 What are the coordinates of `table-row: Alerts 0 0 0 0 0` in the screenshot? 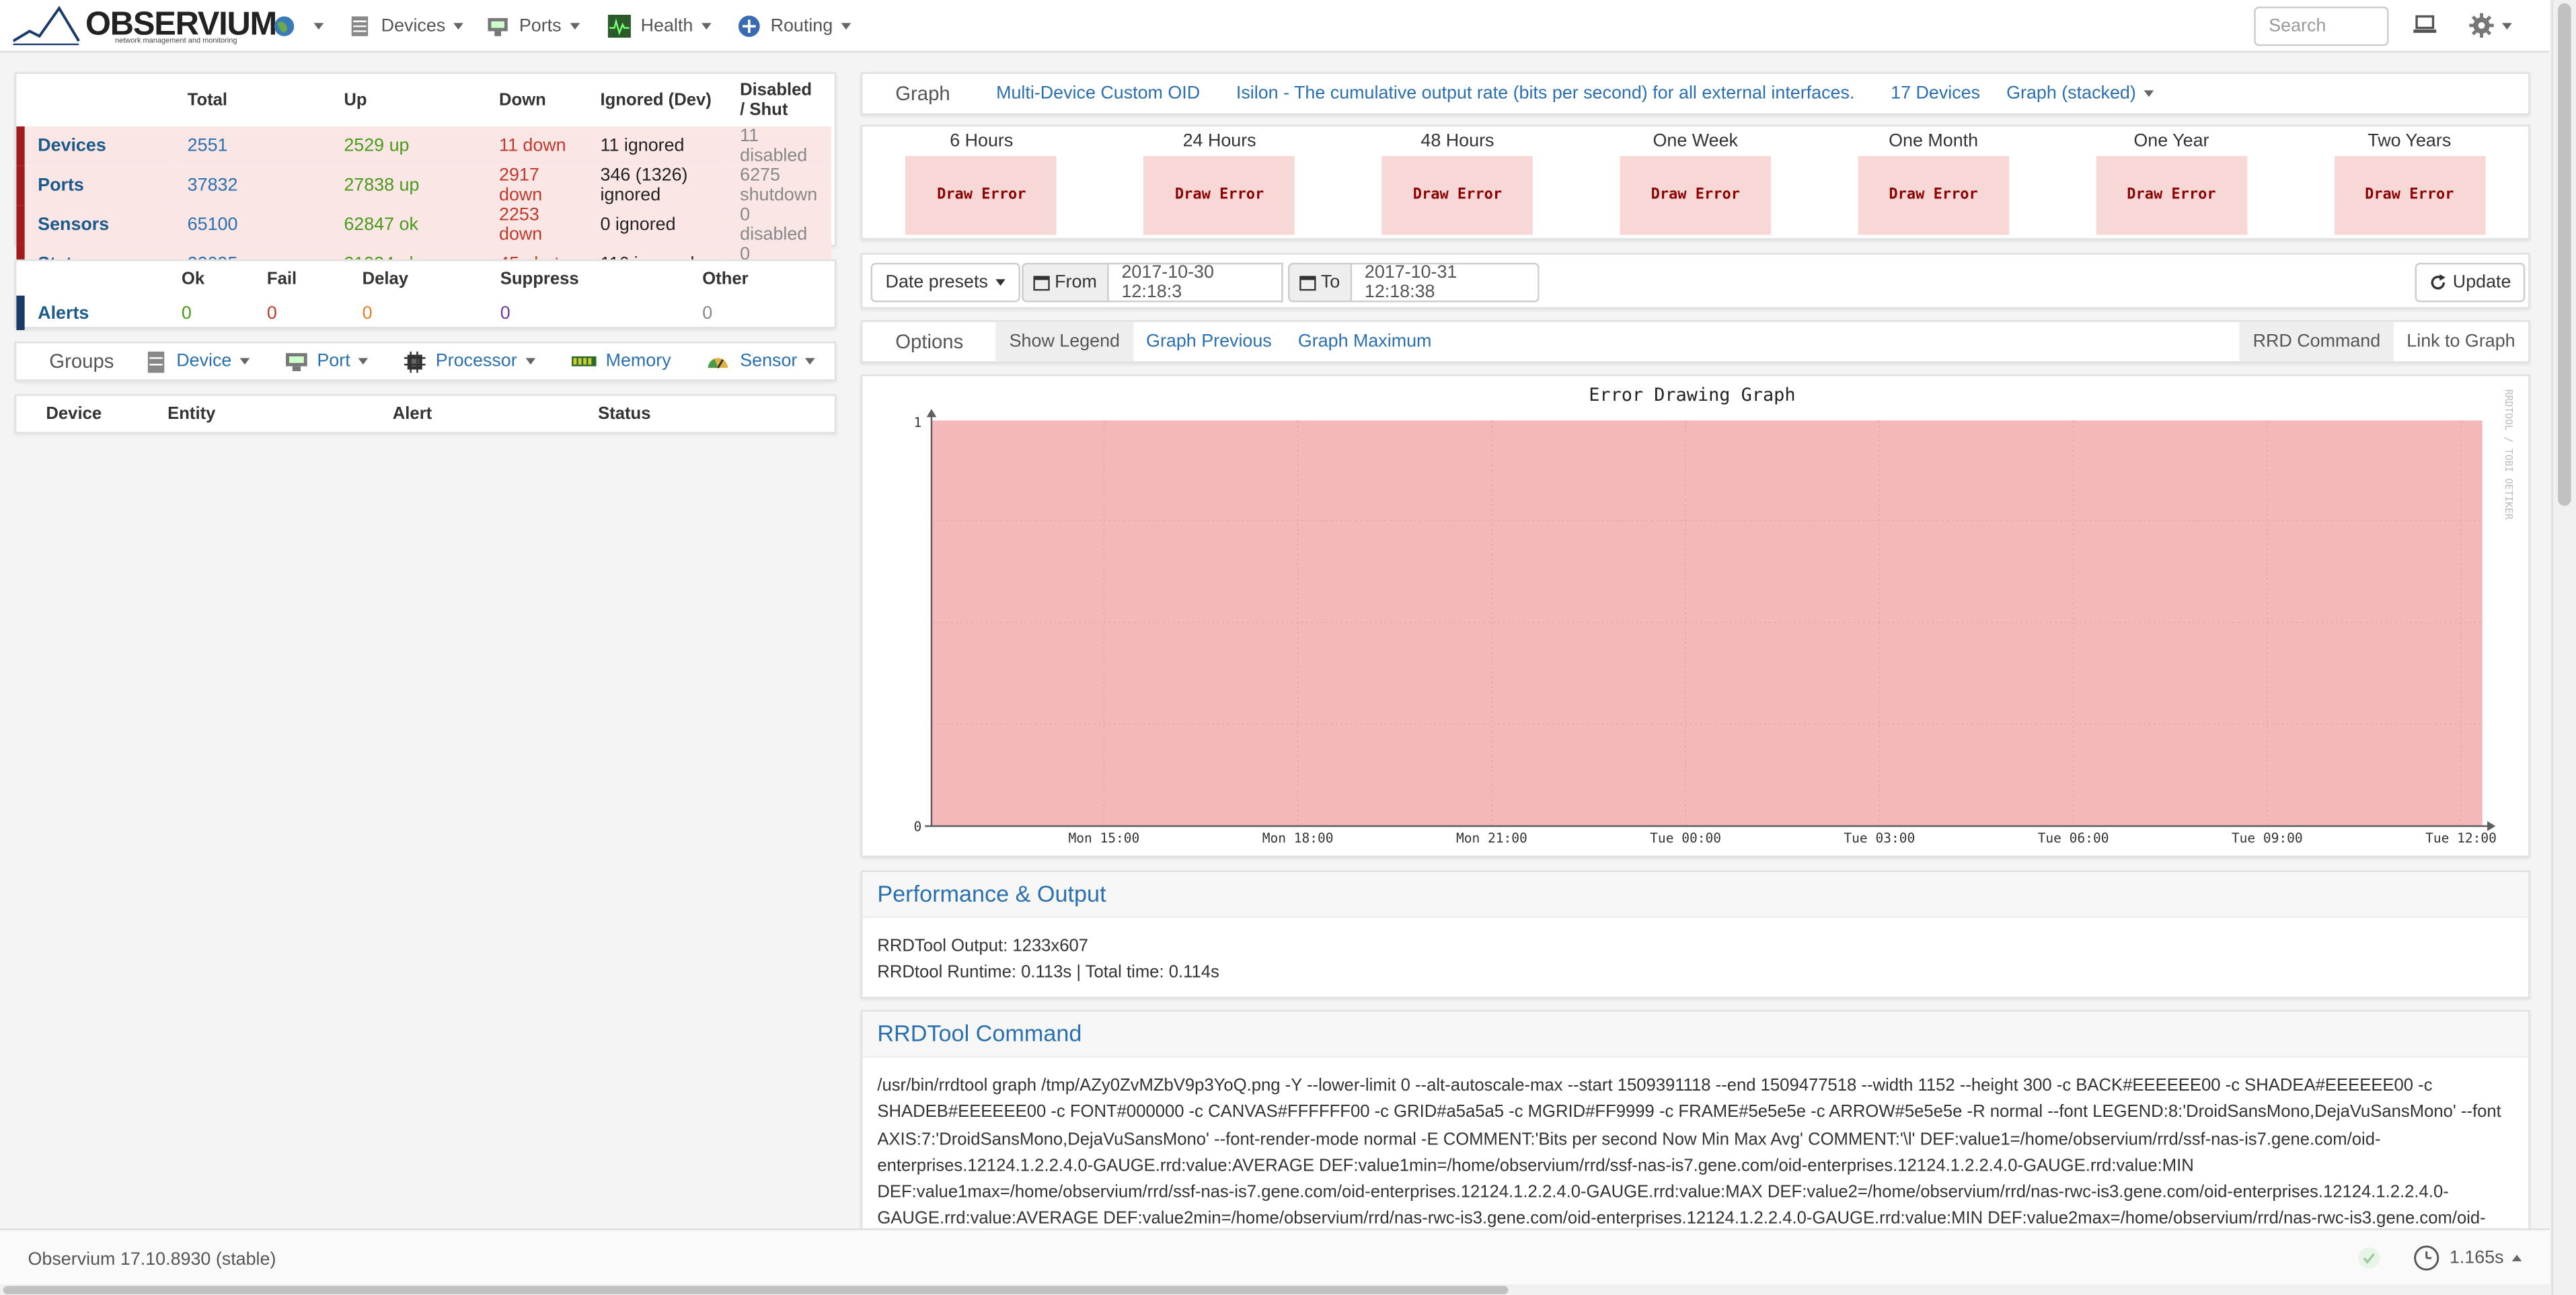 It's located at (425, 313).